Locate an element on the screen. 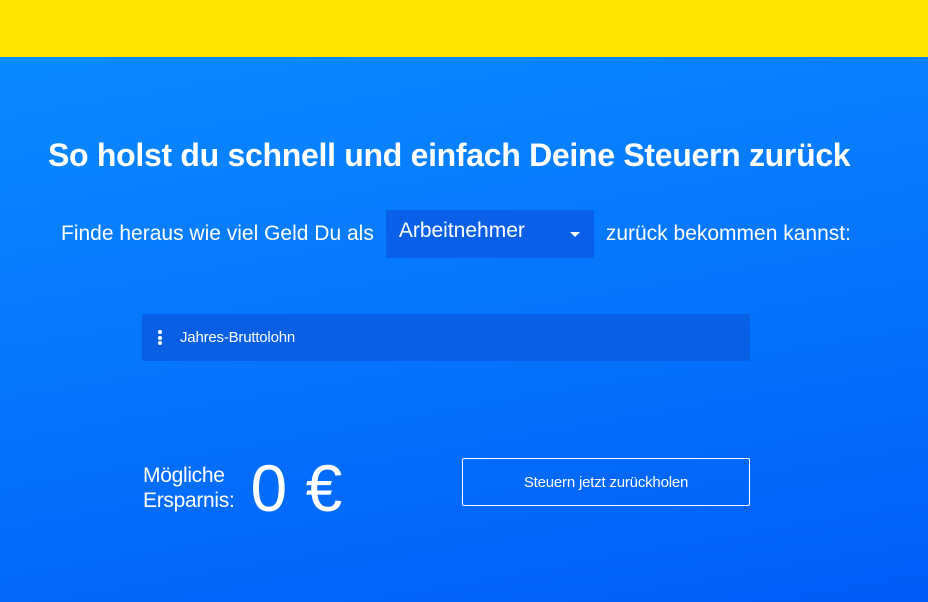 Image resolution: width=928 pixels, height=602 pixels. lead-suffix: zurück bekommen kannst: is located at coordinates (728, 233).